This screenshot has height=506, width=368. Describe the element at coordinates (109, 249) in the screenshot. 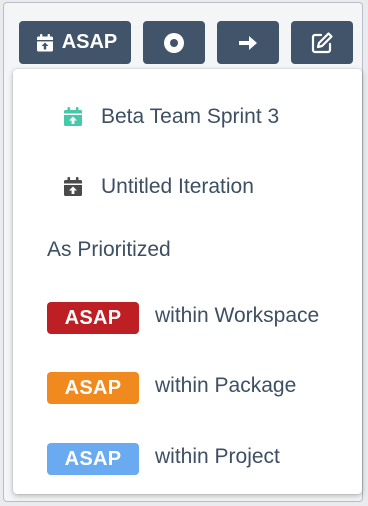

I see `section-heading-as-prioritized: As Prioritized` at that location.